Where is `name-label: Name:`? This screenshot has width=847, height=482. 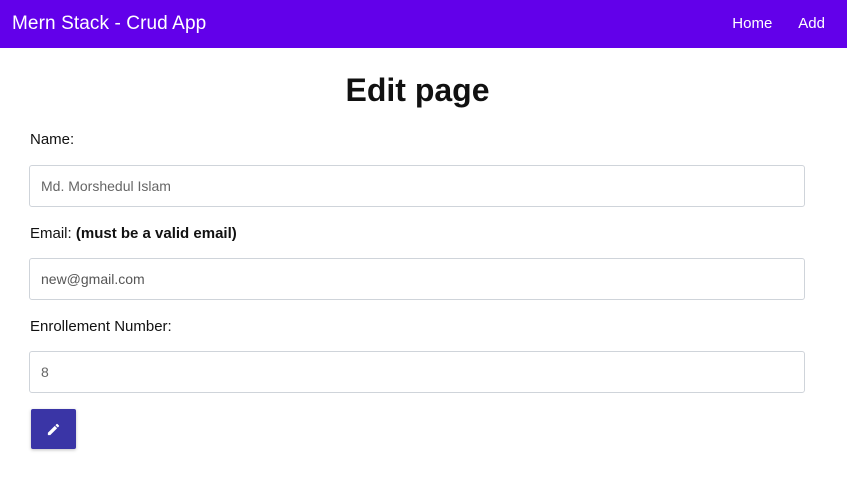
name-label: Name: is located at coordinates (52, 139).